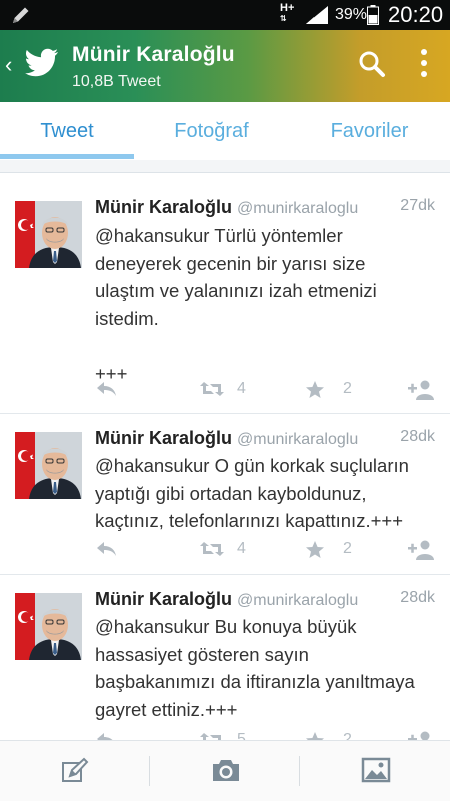  I want to click on selected-tab-indicator, so click(67, 156).